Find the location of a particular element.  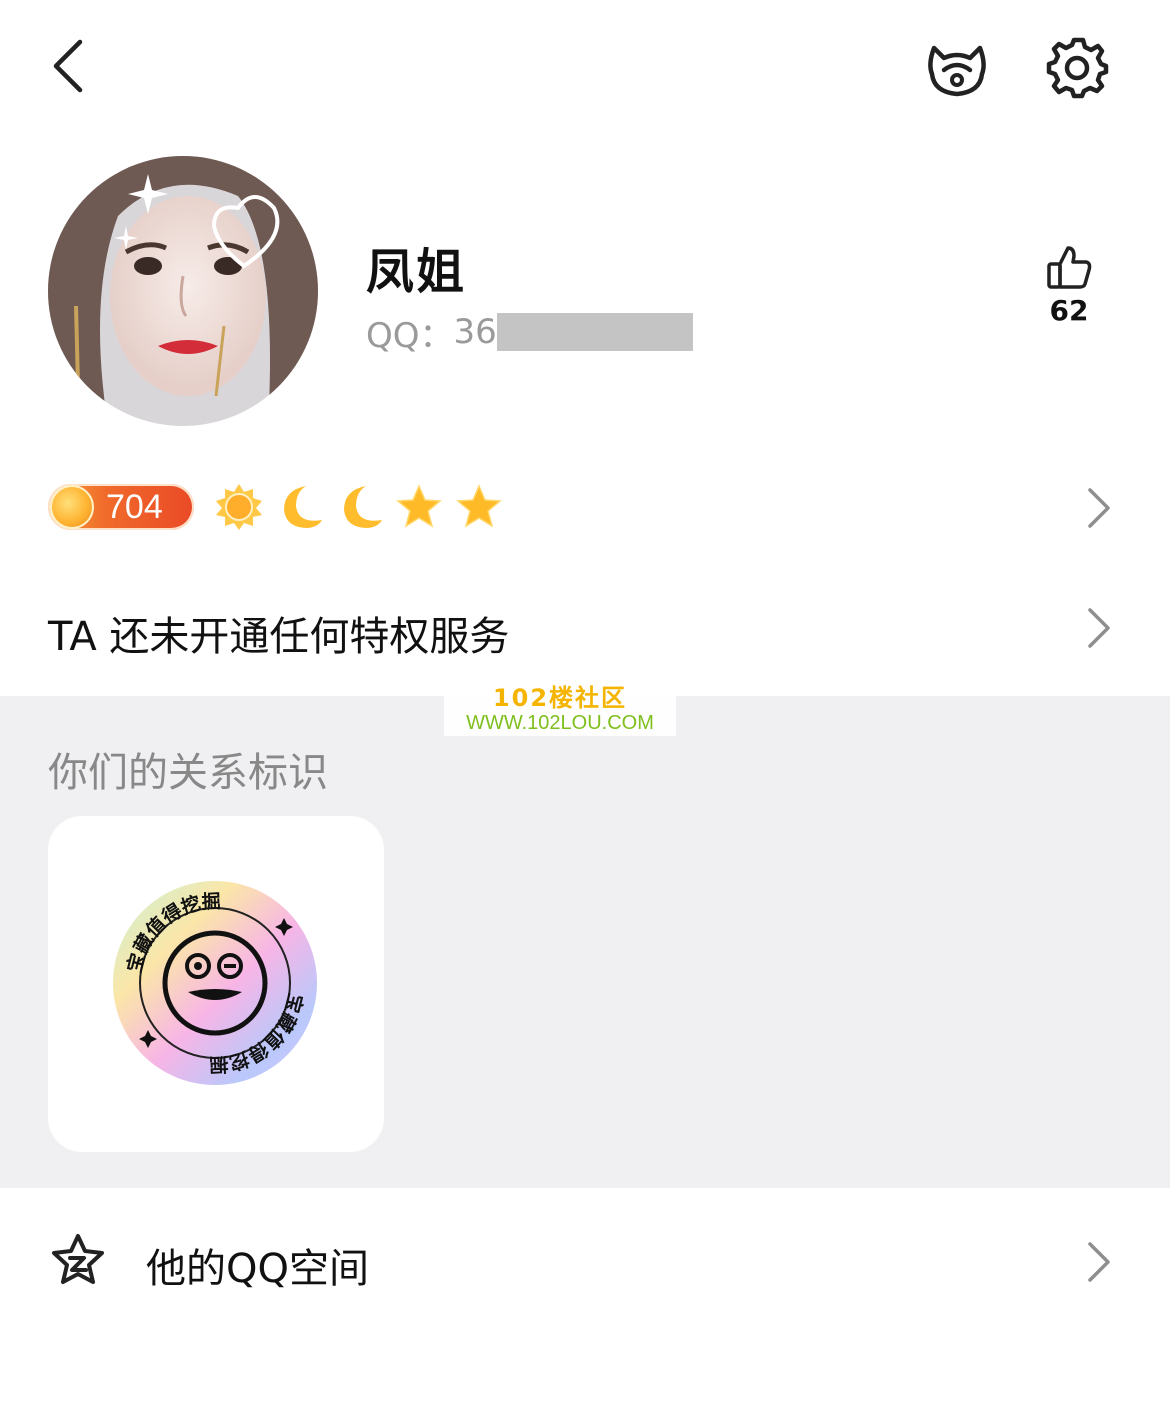

qq-number-visible: 36 is located at coordinates (475, 332).